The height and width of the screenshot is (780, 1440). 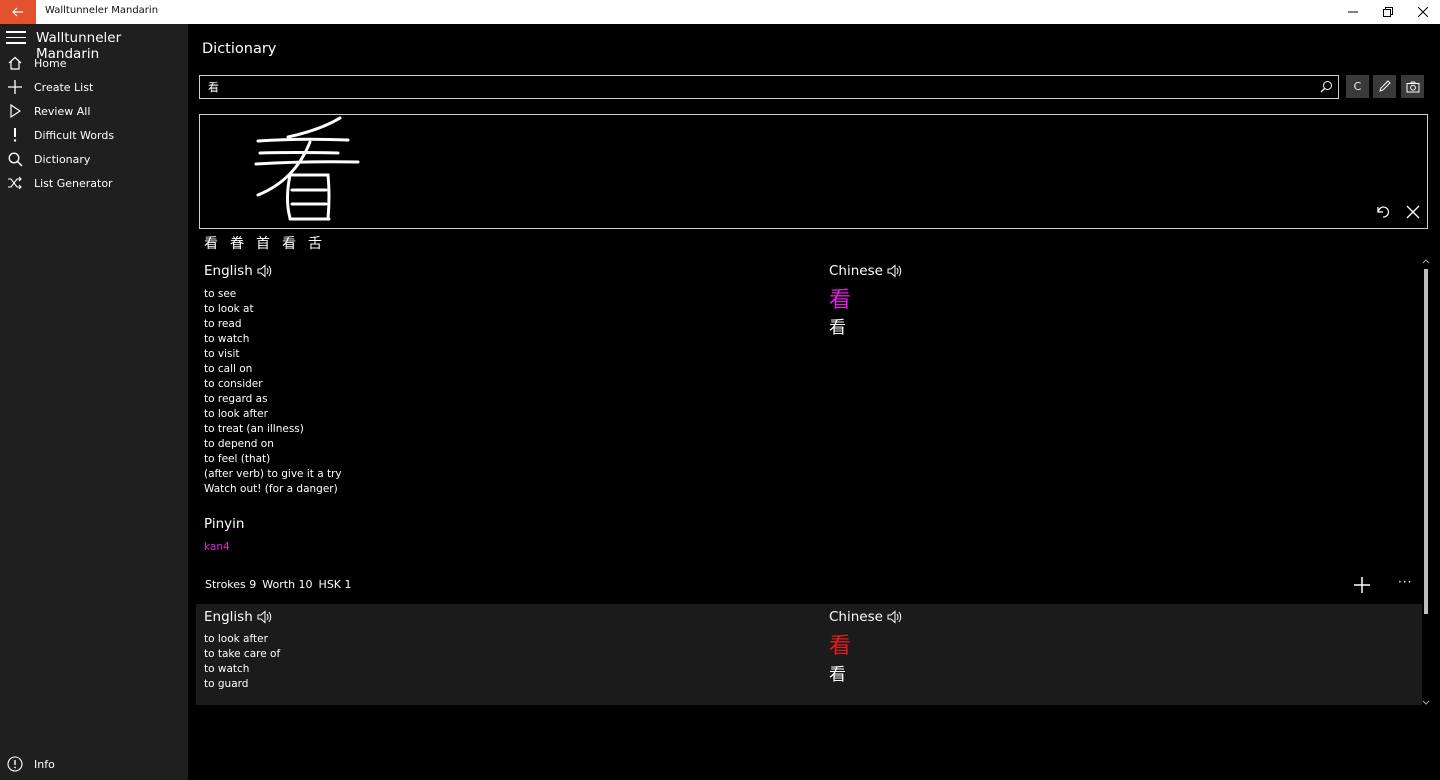 What do you see at coordinates (64, 87) in the screenshot?
I see `sidebar-item-label: Create List` at bounding box center [64, 87].